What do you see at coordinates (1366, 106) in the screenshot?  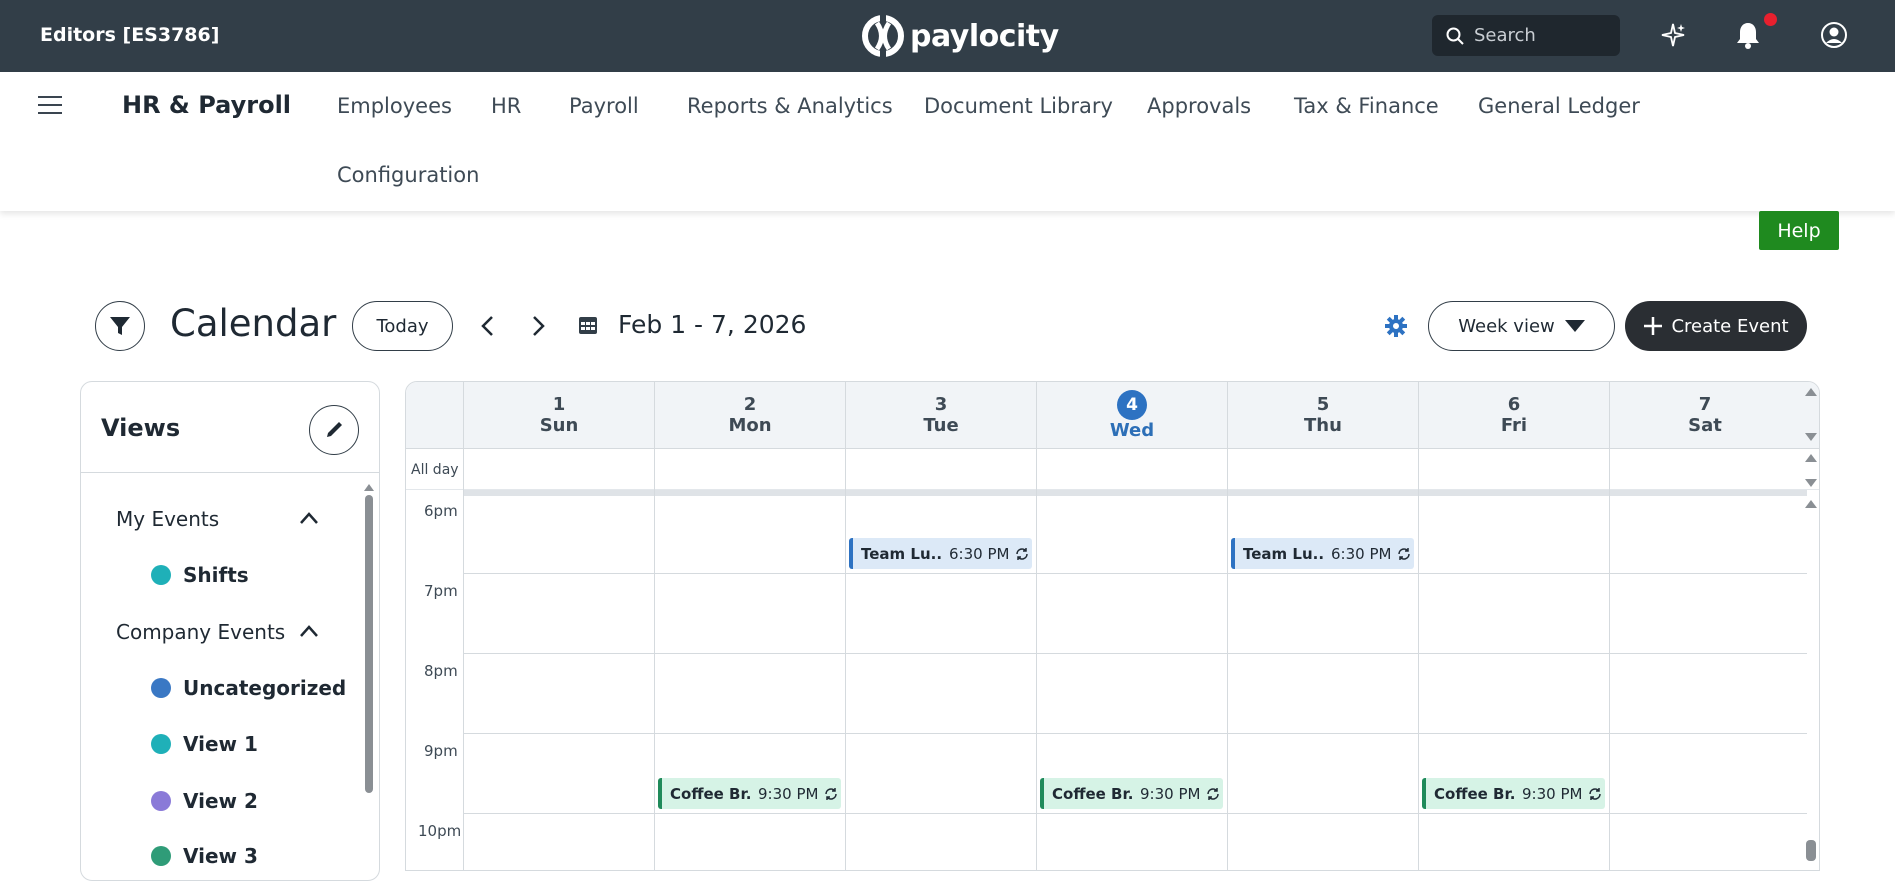 I see `nav-tax-finance: Tax & Finance` at bounding box center [1366, 106].